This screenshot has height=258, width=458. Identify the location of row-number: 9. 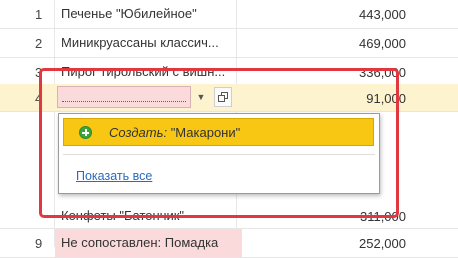
(39, 243).